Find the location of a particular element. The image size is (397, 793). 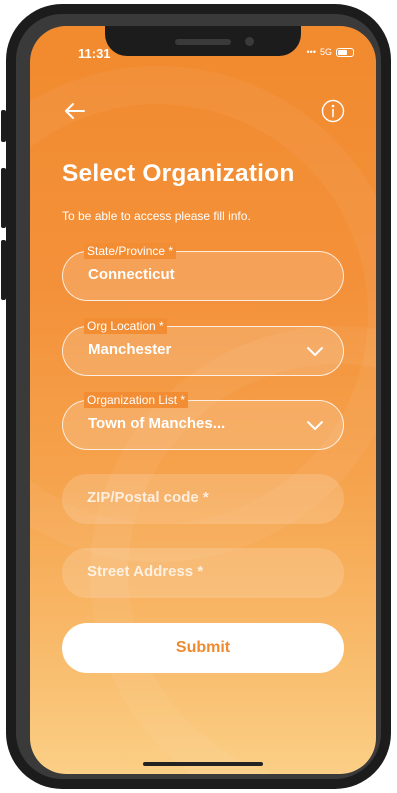

org-location-value: Manchester is located at coordinates (130, 349).